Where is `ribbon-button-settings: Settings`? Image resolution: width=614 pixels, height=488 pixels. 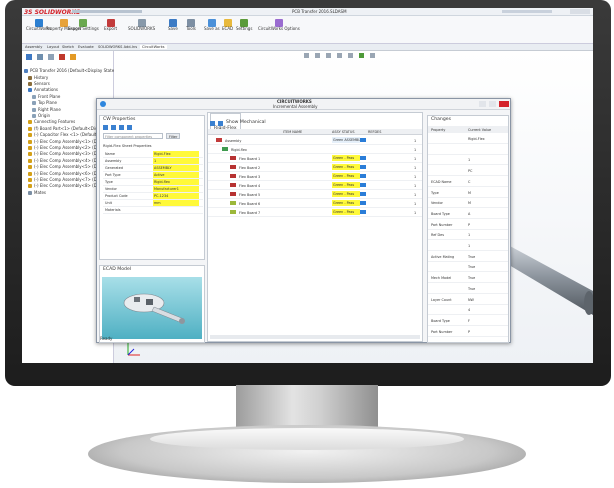 ribbon-button-settings: Settings is located at coordinates (244, 25).